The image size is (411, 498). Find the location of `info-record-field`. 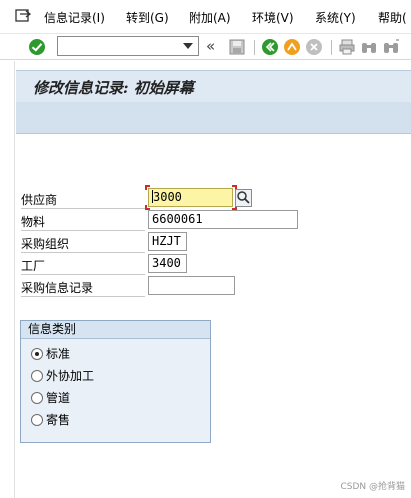

info-record-field is located at coordinates (191, 285).